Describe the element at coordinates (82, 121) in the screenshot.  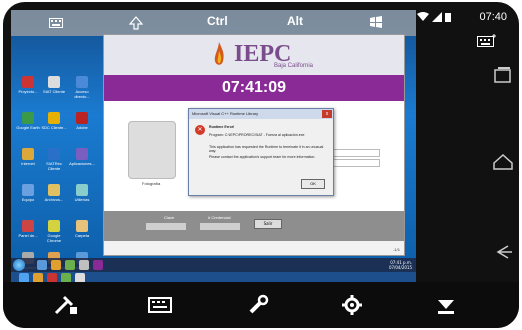
I see `desktop-icon: Adobe` at that location.